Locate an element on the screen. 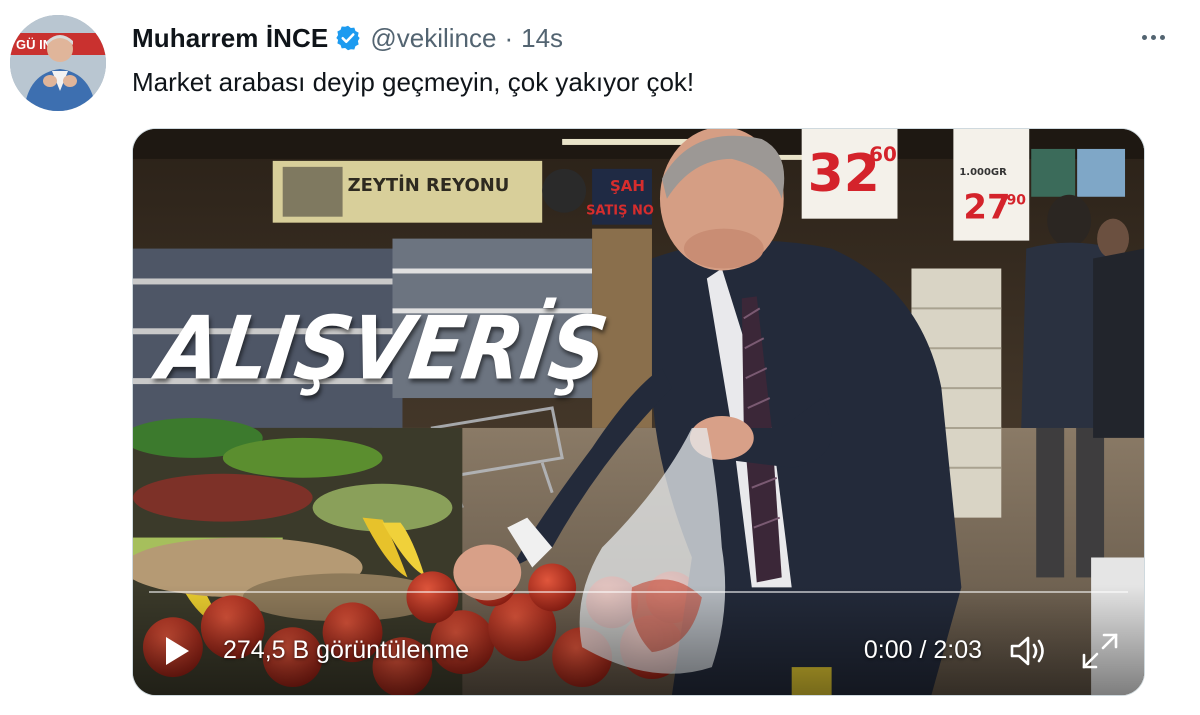 Image resolution: width=1200 pixels, height=715 pixels. tweet-time: 14s is located at coordinates (542, 38).